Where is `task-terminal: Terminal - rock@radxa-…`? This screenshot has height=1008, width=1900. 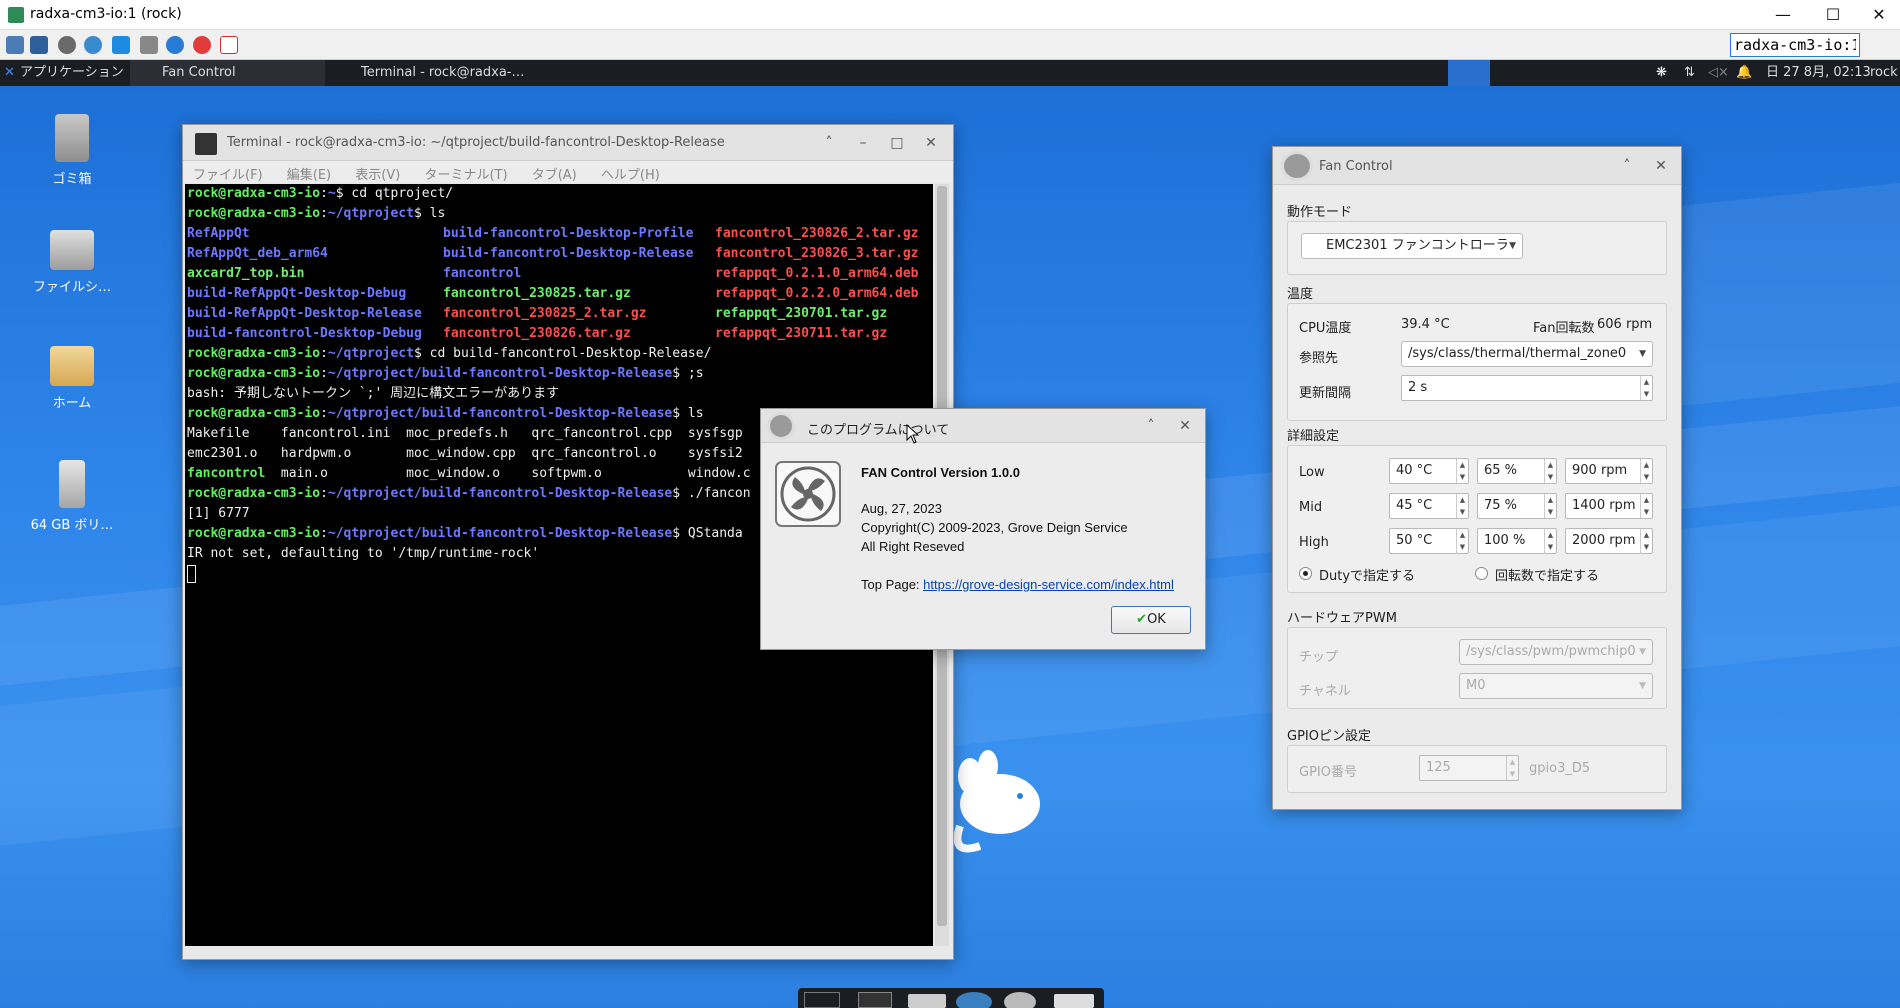 task-terminal: Terminal - rock@radxa-… is located at coordinates (435, 73).